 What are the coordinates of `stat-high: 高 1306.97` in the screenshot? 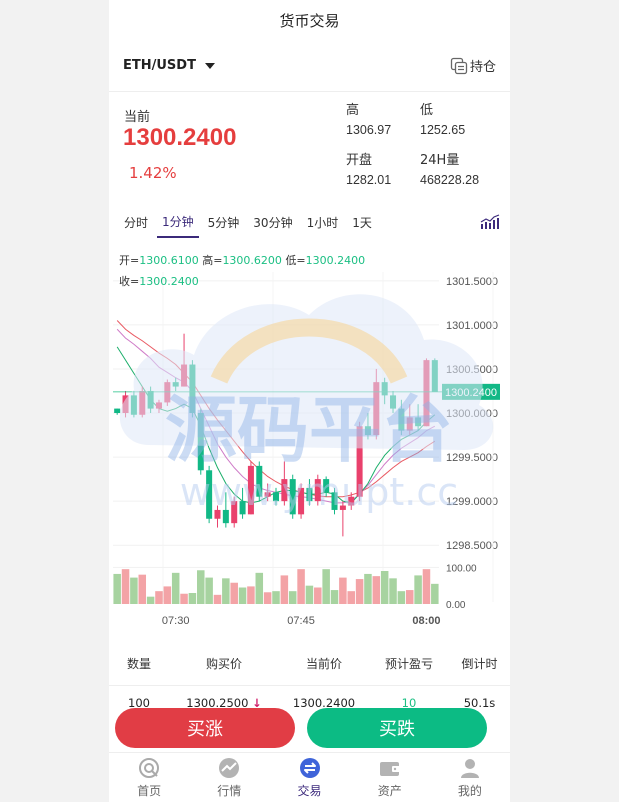 It's located at (368, 118).